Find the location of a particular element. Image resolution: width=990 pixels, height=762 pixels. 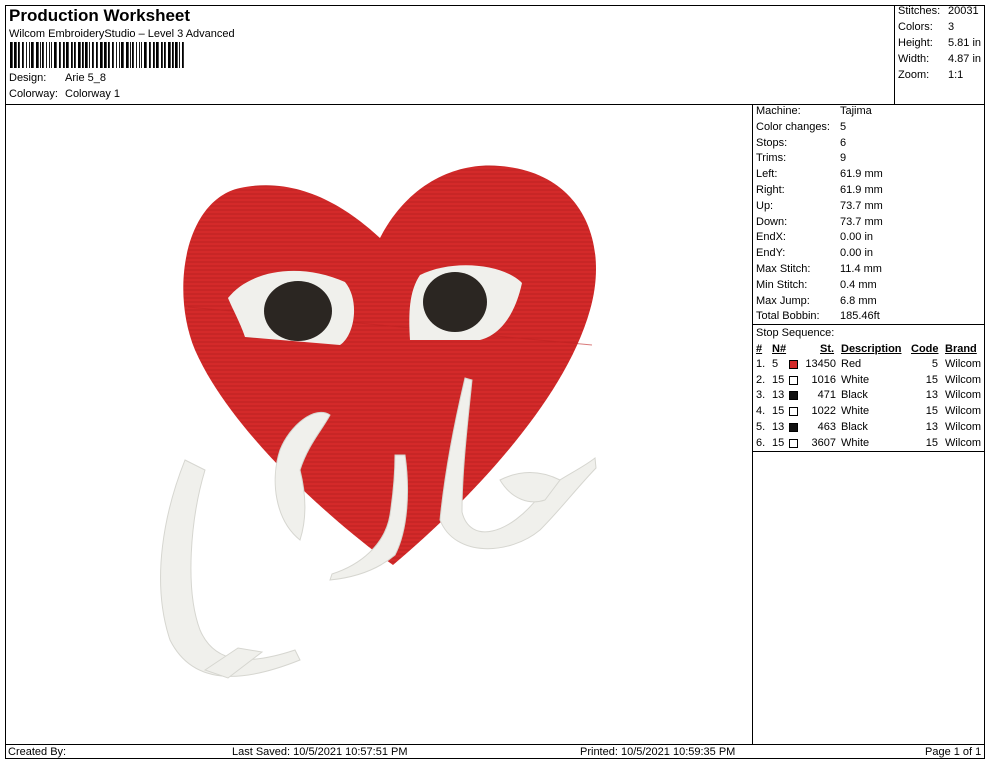

param-label: EndX: is located at coordinates (771, 237).